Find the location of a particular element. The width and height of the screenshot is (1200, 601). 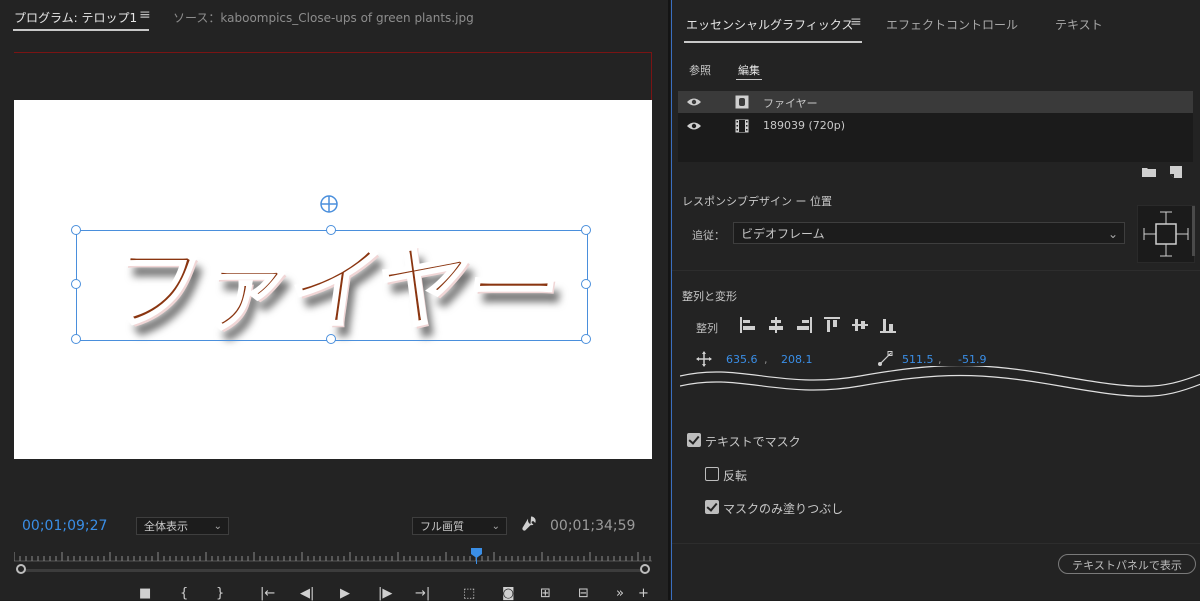

layer-name: ファイヤー is located at coordinates (790, 103).